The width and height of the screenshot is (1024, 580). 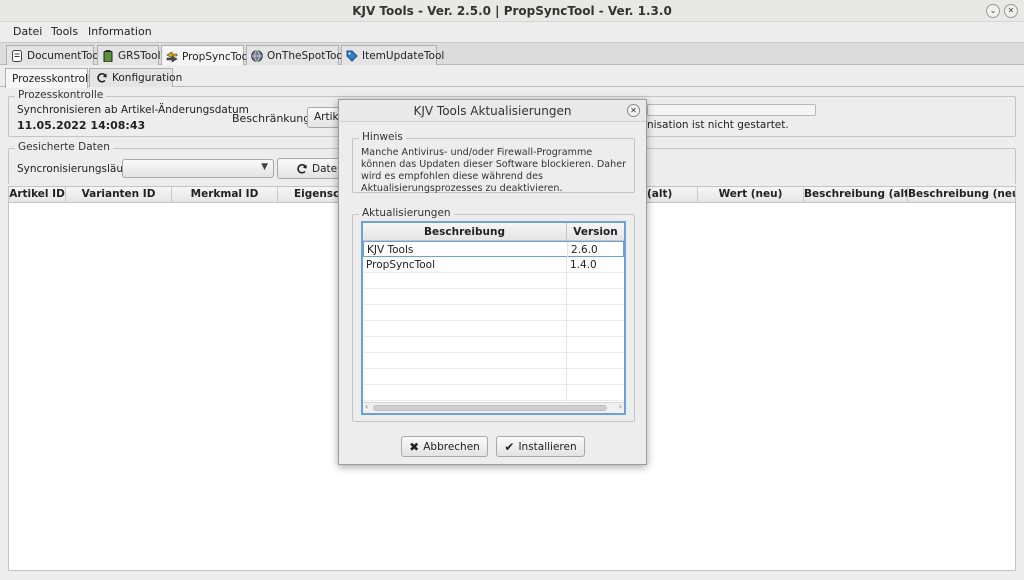 What do you see at coordinates (382, 137) in the screenshot?
I see `notice-legend: Hinweis` at bounding box center [382, 137].